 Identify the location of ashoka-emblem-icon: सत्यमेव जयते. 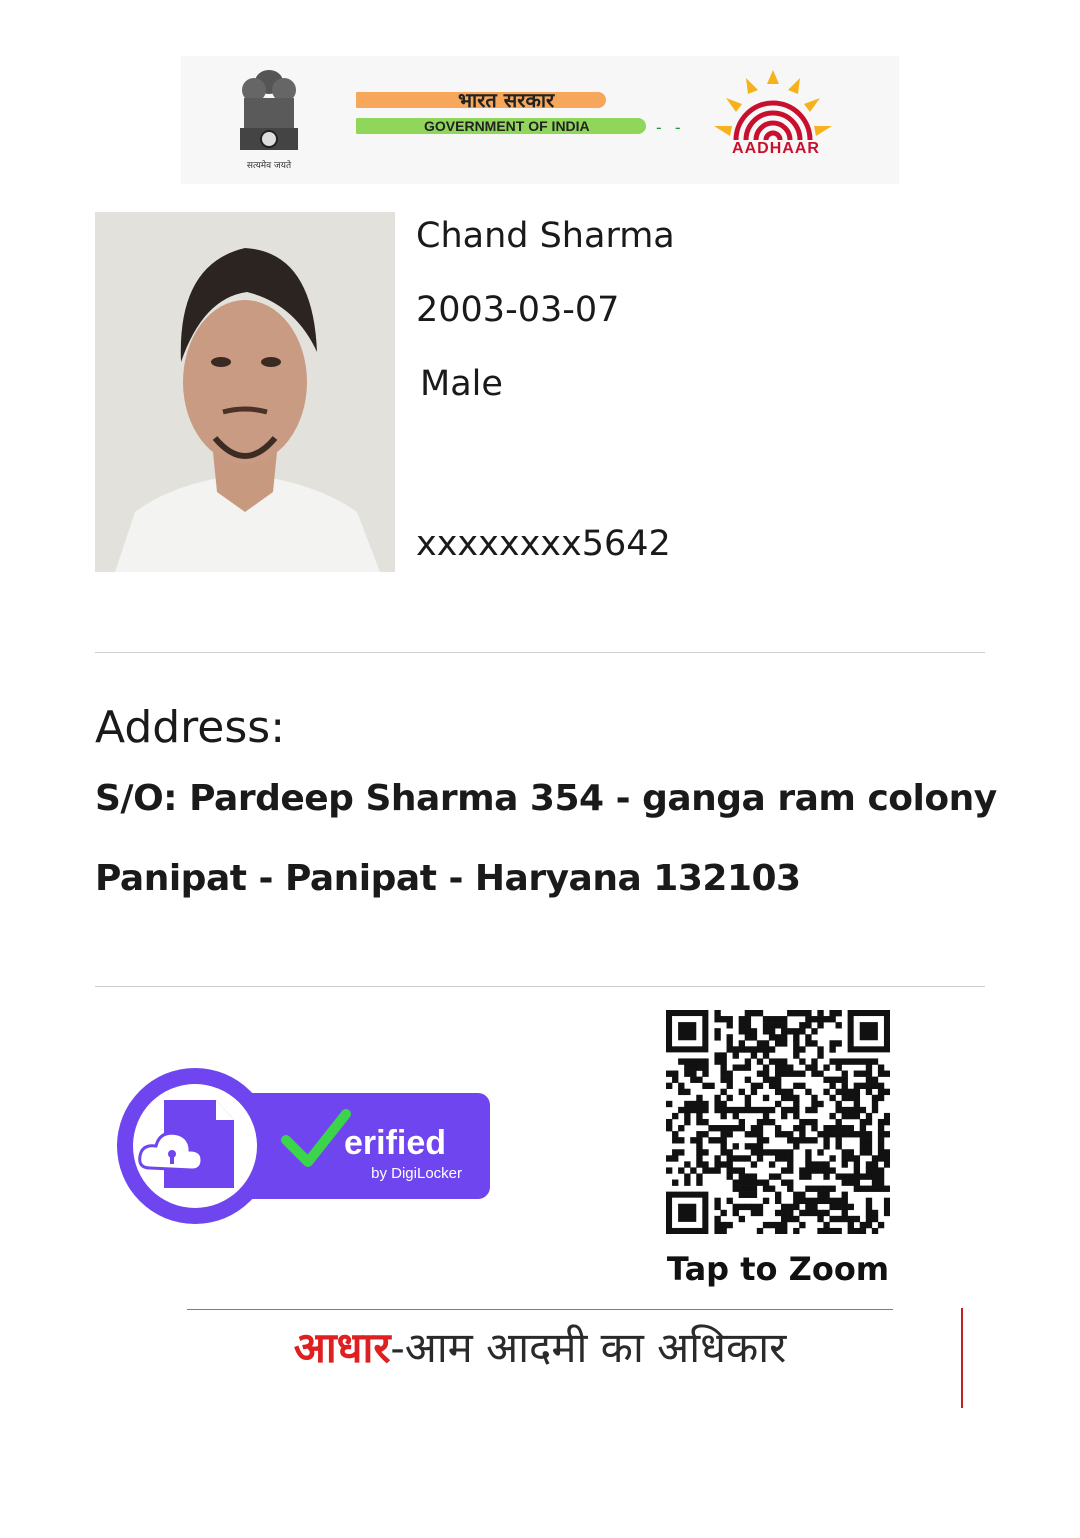
(269, 120).